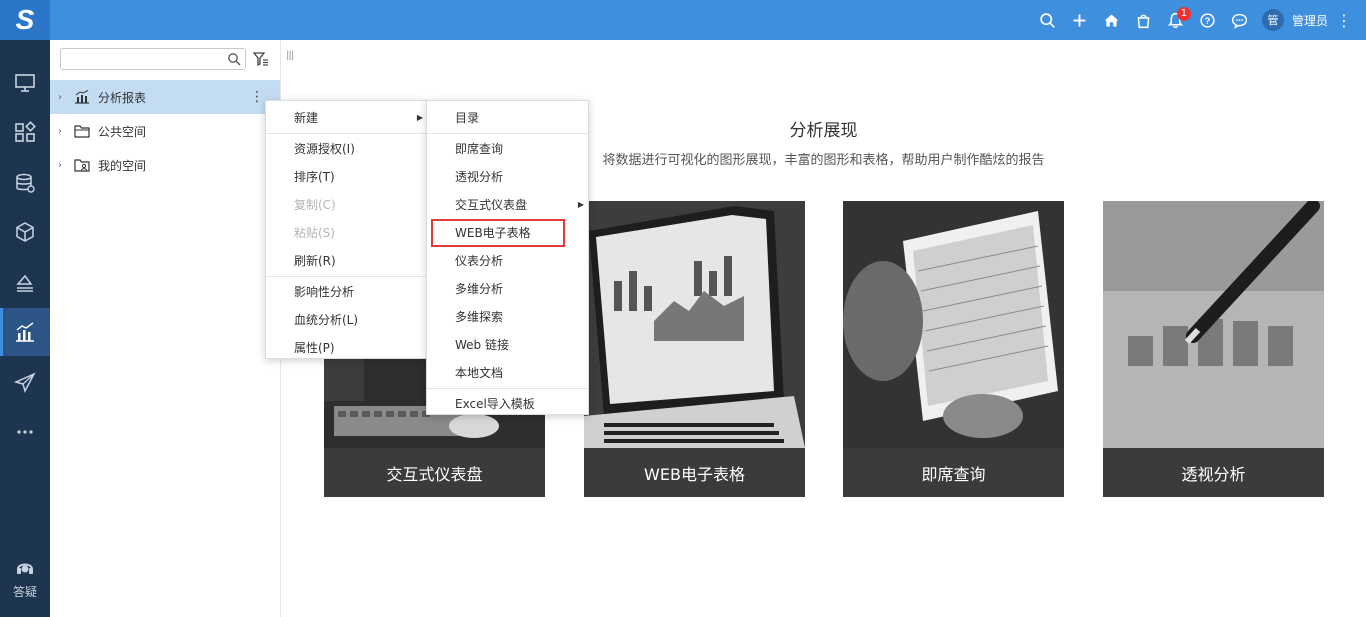 Image resolution: width=1366 pixels, height=617 pixels. I want to click on bell-icon: 1, so click(1176, 20).